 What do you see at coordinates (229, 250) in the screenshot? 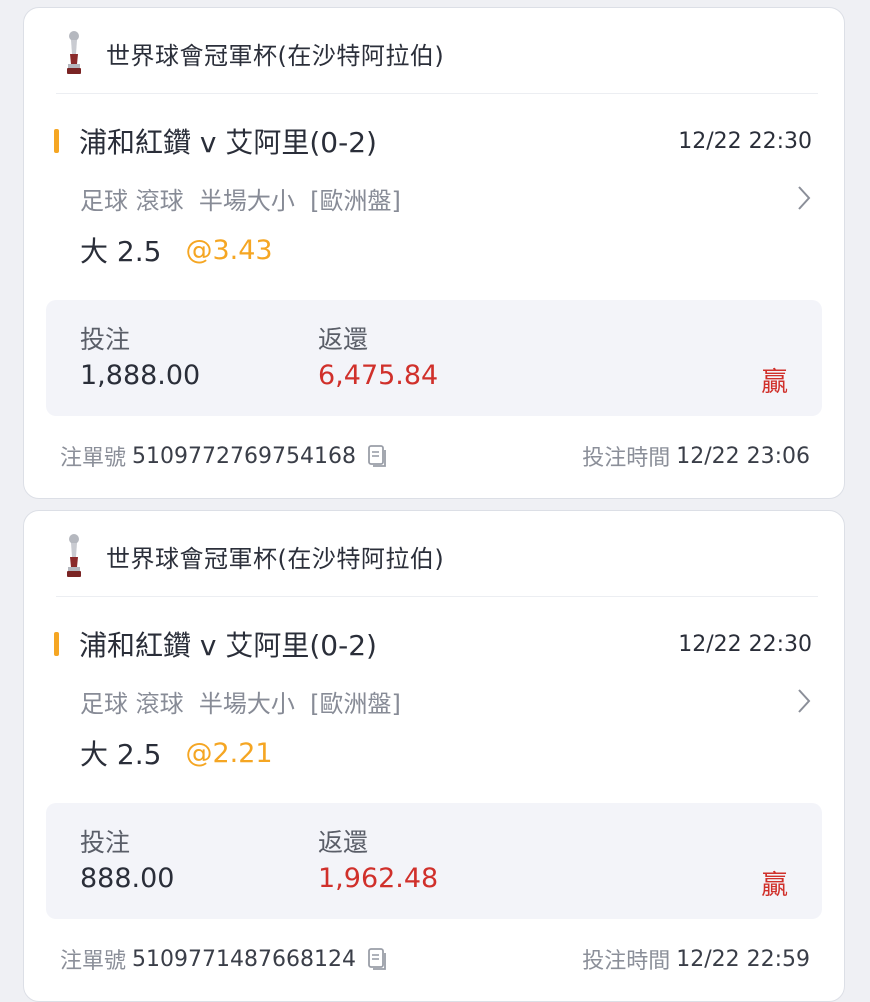
I see `odds: @3.43` at bounding box center [229, 250].